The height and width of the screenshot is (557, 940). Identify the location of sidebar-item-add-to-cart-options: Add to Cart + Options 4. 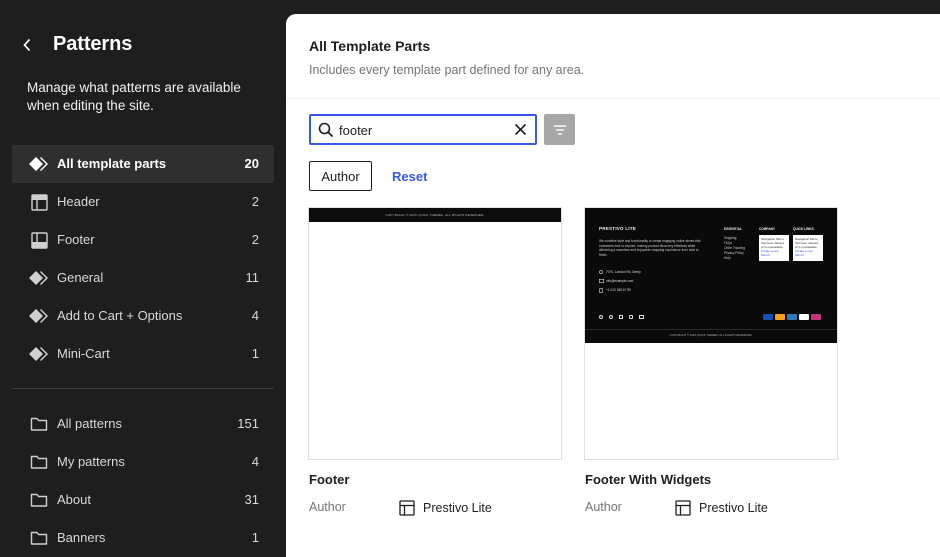
(143, 316).